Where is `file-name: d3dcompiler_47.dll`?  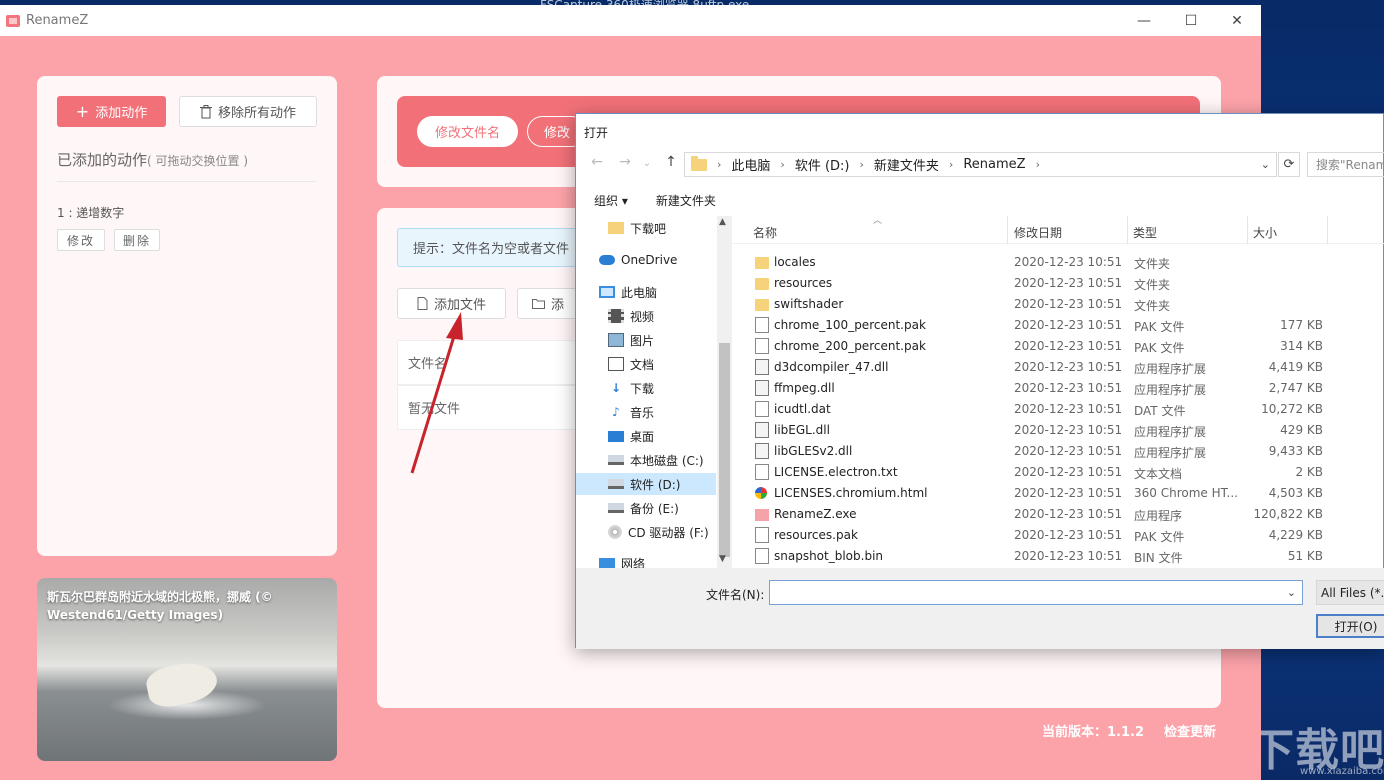 file-name: d3dcompiler_47.dll is located at coordinates (831, 367).